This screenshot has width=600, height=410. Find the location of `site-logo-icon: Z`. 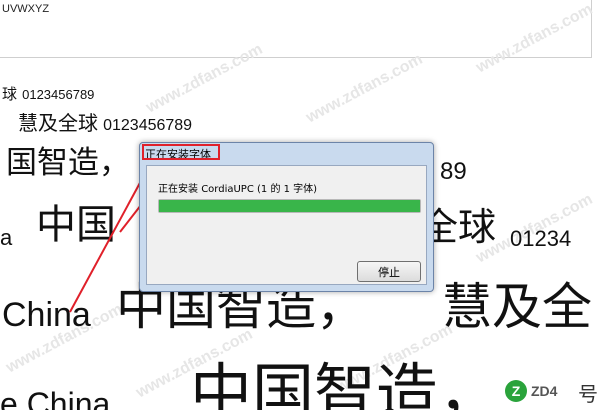

site-logo-icon: Z is located at coordinates (516, 391).